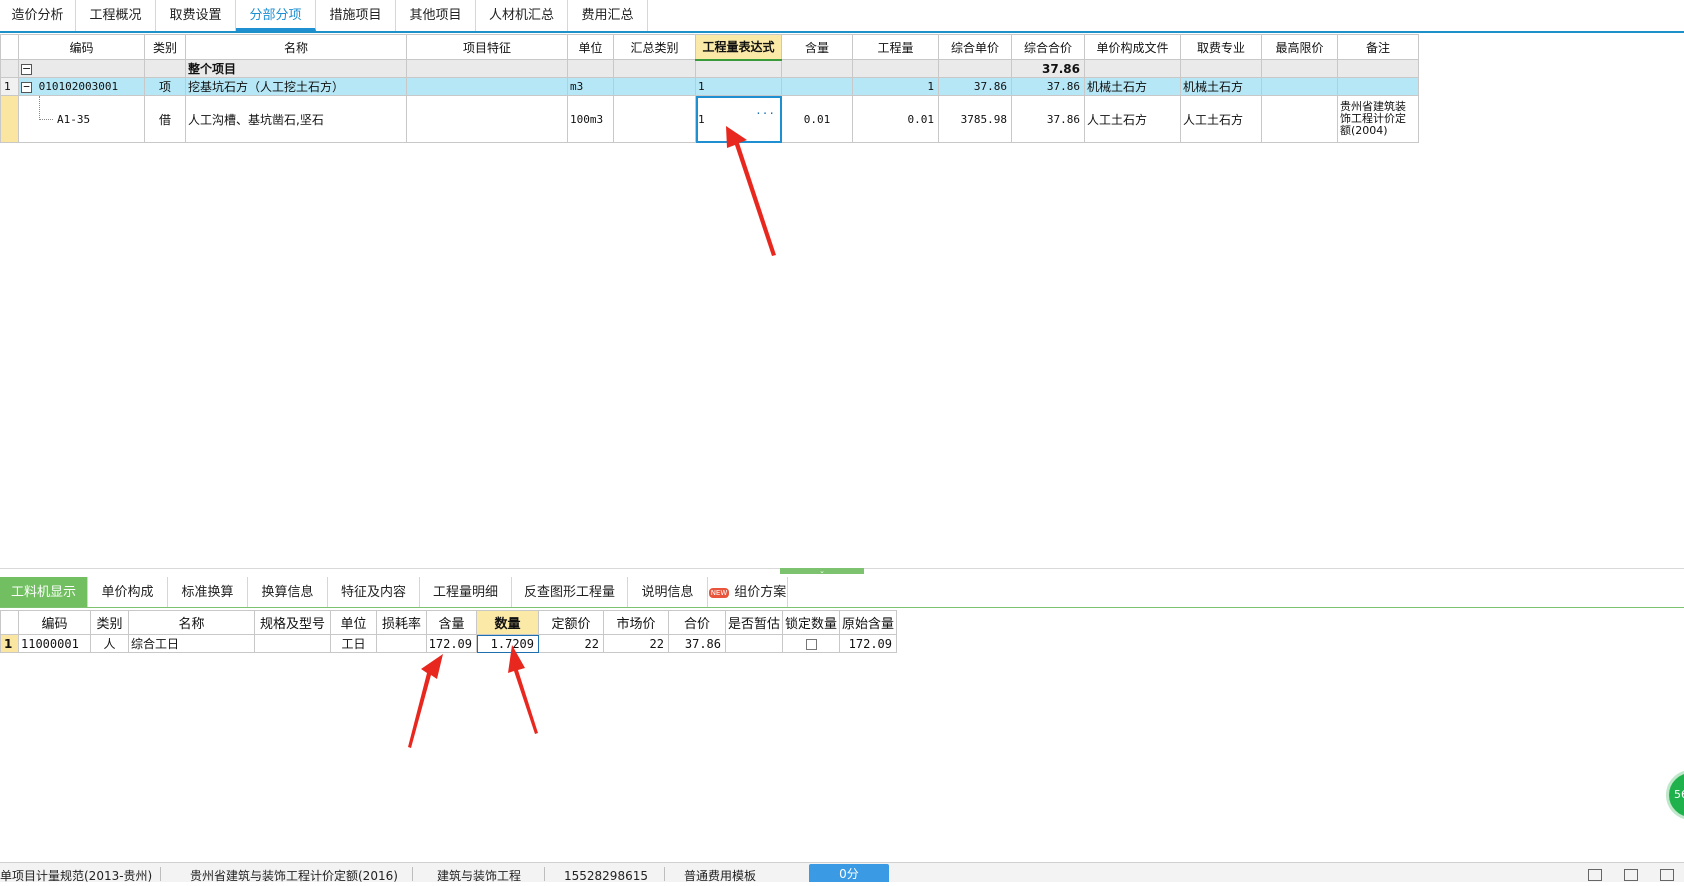 The width and height of the screenshot is (1684, 886). What do you see at coordinates (1595, 875) in the screenshot?
I see `view-mode-icon` at bounding box center [1595, 875].